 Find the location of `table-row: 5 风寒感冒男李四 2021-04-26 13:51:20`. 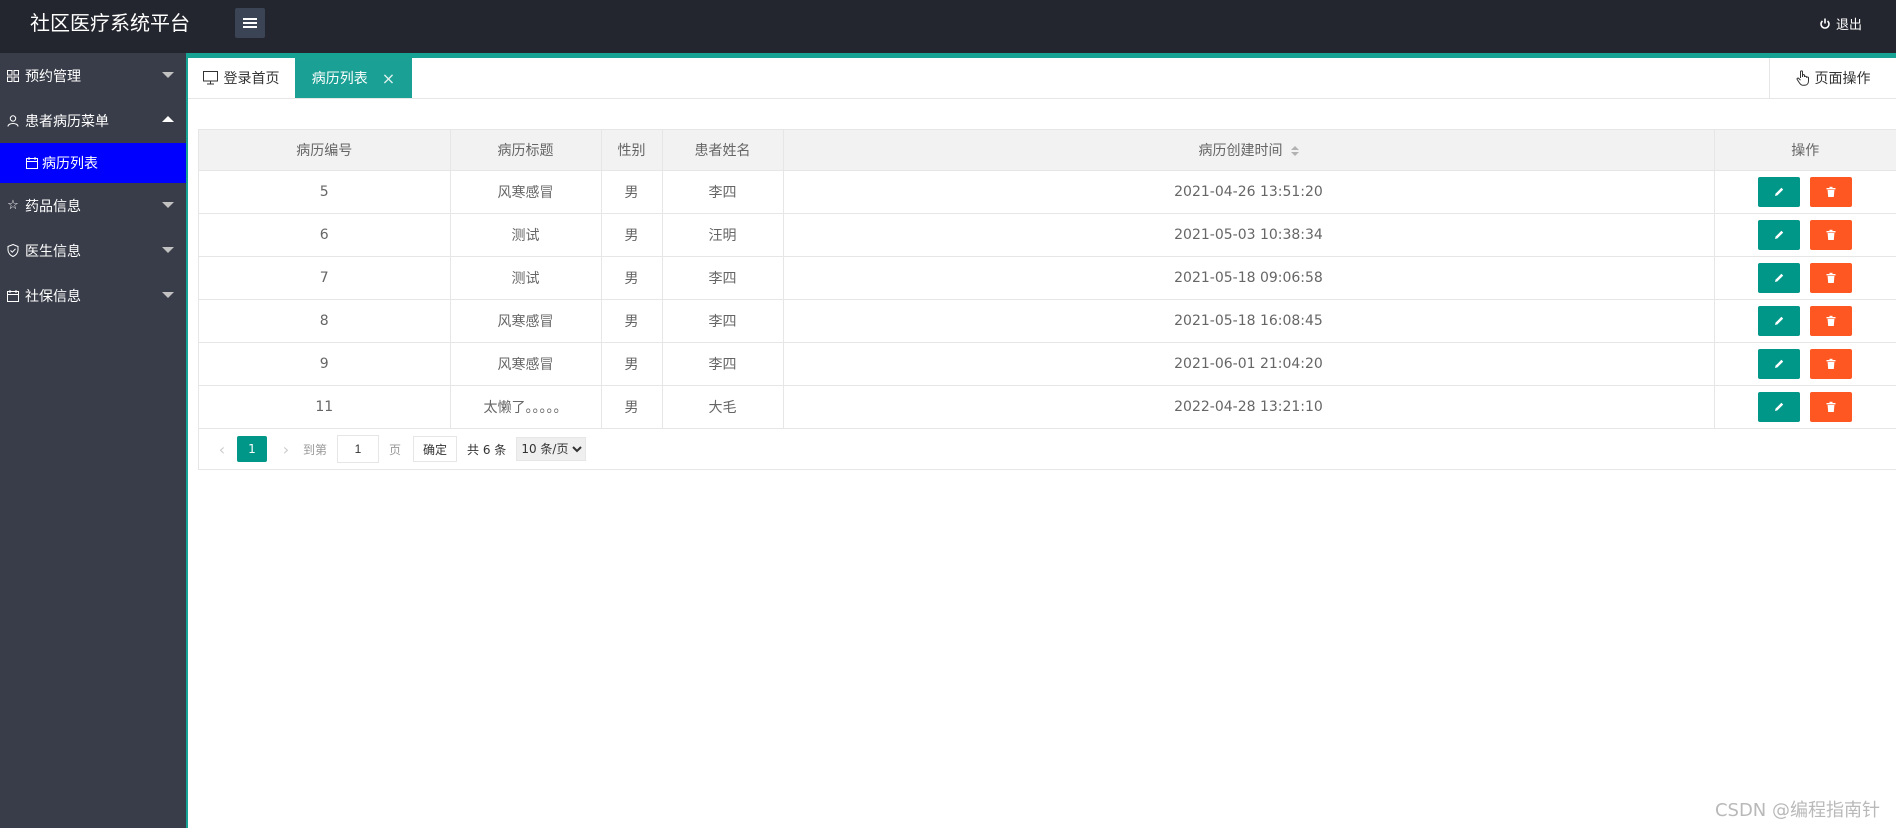

table-row: 5 风寒感冒男李四 2021-04-26 13:51:20 is located at coordinates (1047, 192).